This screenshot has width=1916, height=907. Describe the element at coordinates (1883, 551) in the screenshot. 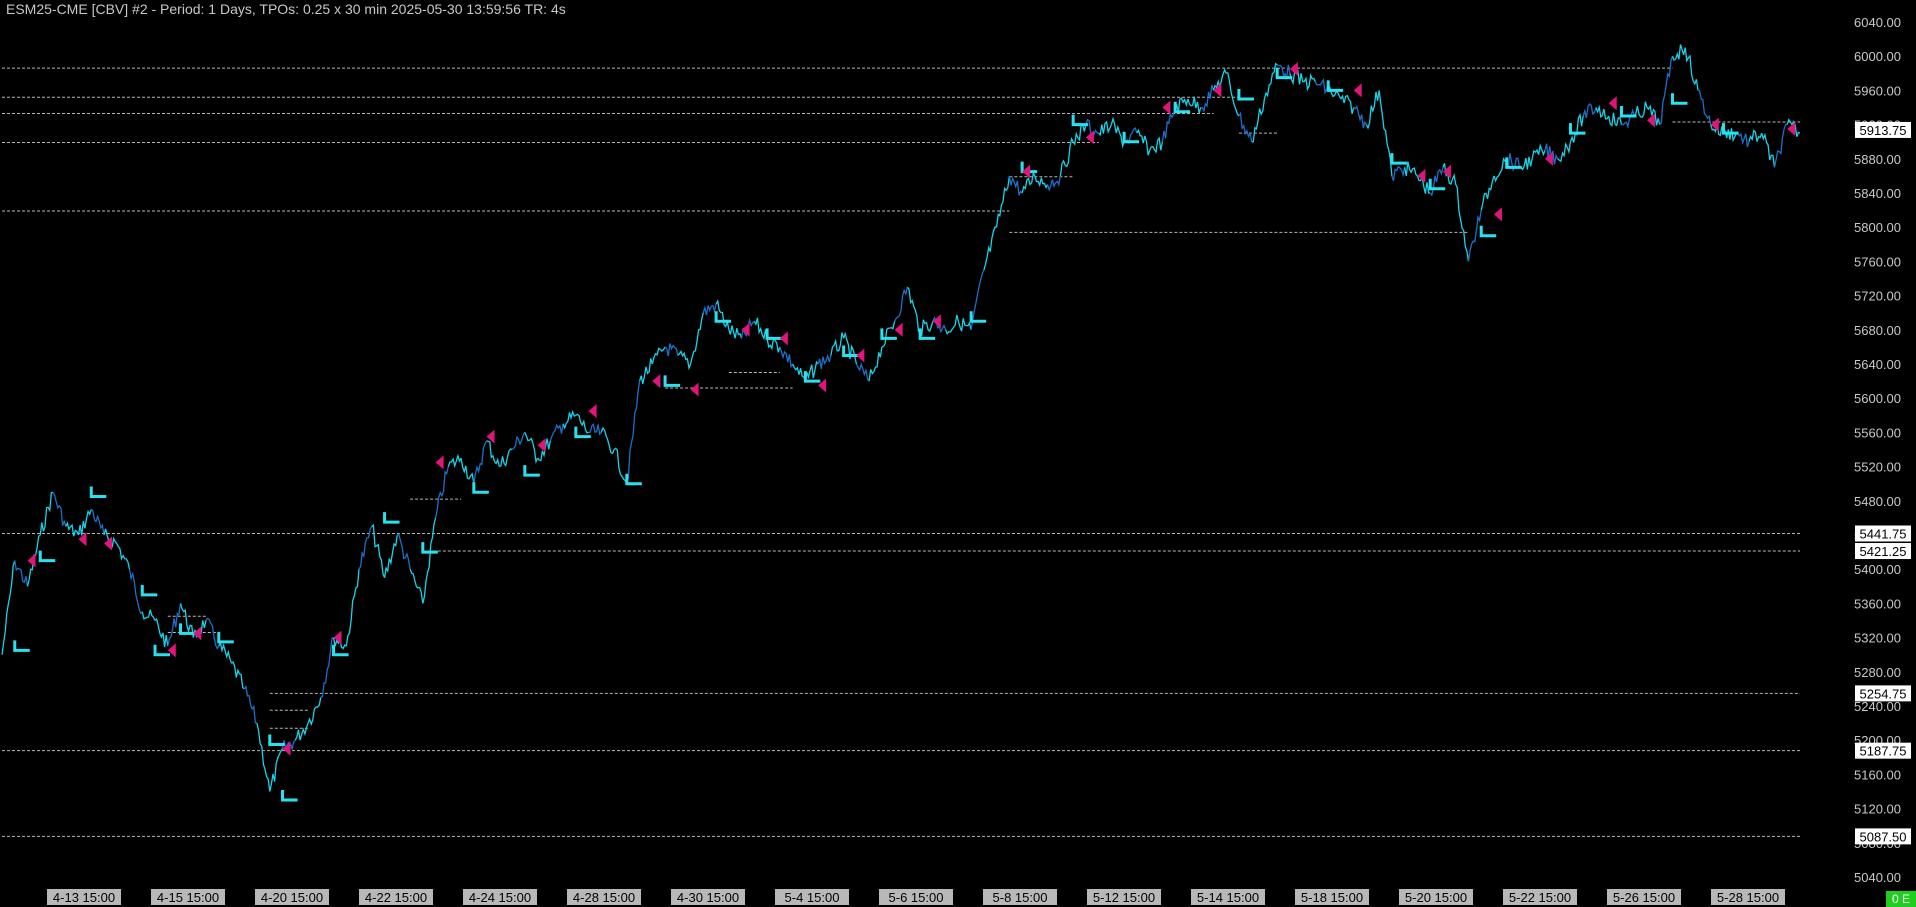

I see `marked-price-label: 5421.25` at that location.